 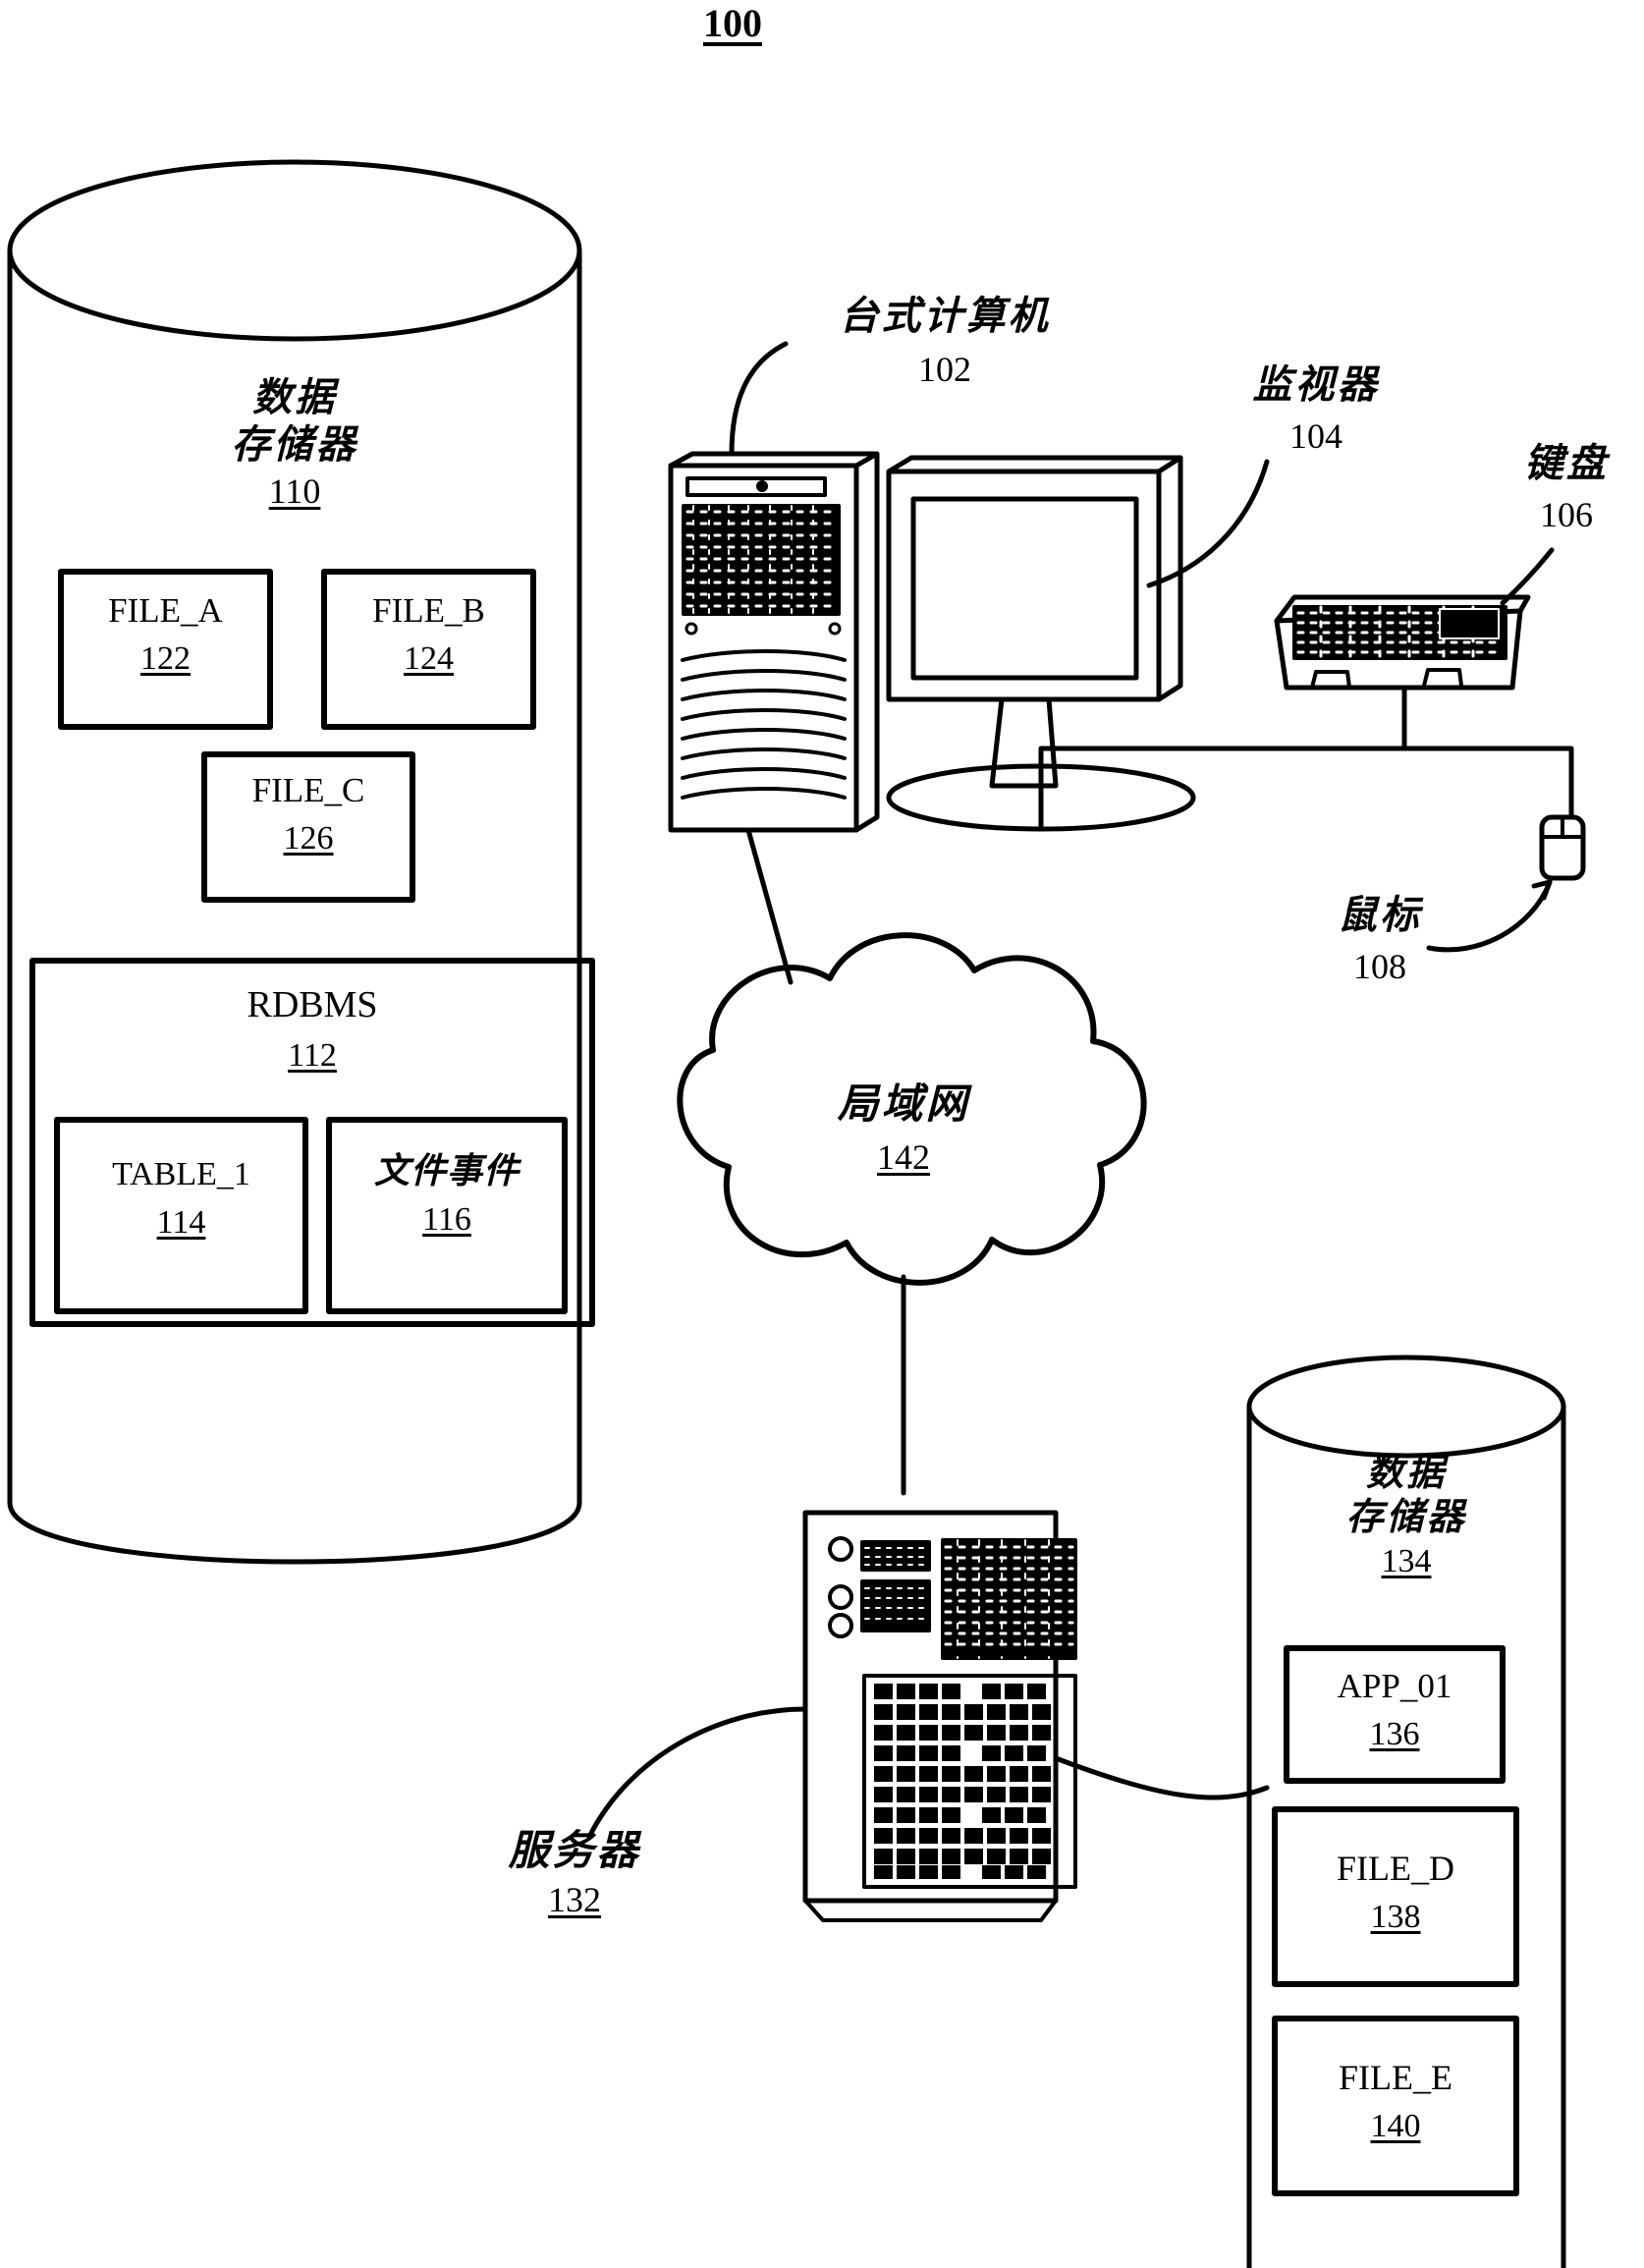 What do you see at coordinates (1395, 2101) in the screenshot?
I see `filee-text: FILE_E 140` at bounding box center [1395, 2101].